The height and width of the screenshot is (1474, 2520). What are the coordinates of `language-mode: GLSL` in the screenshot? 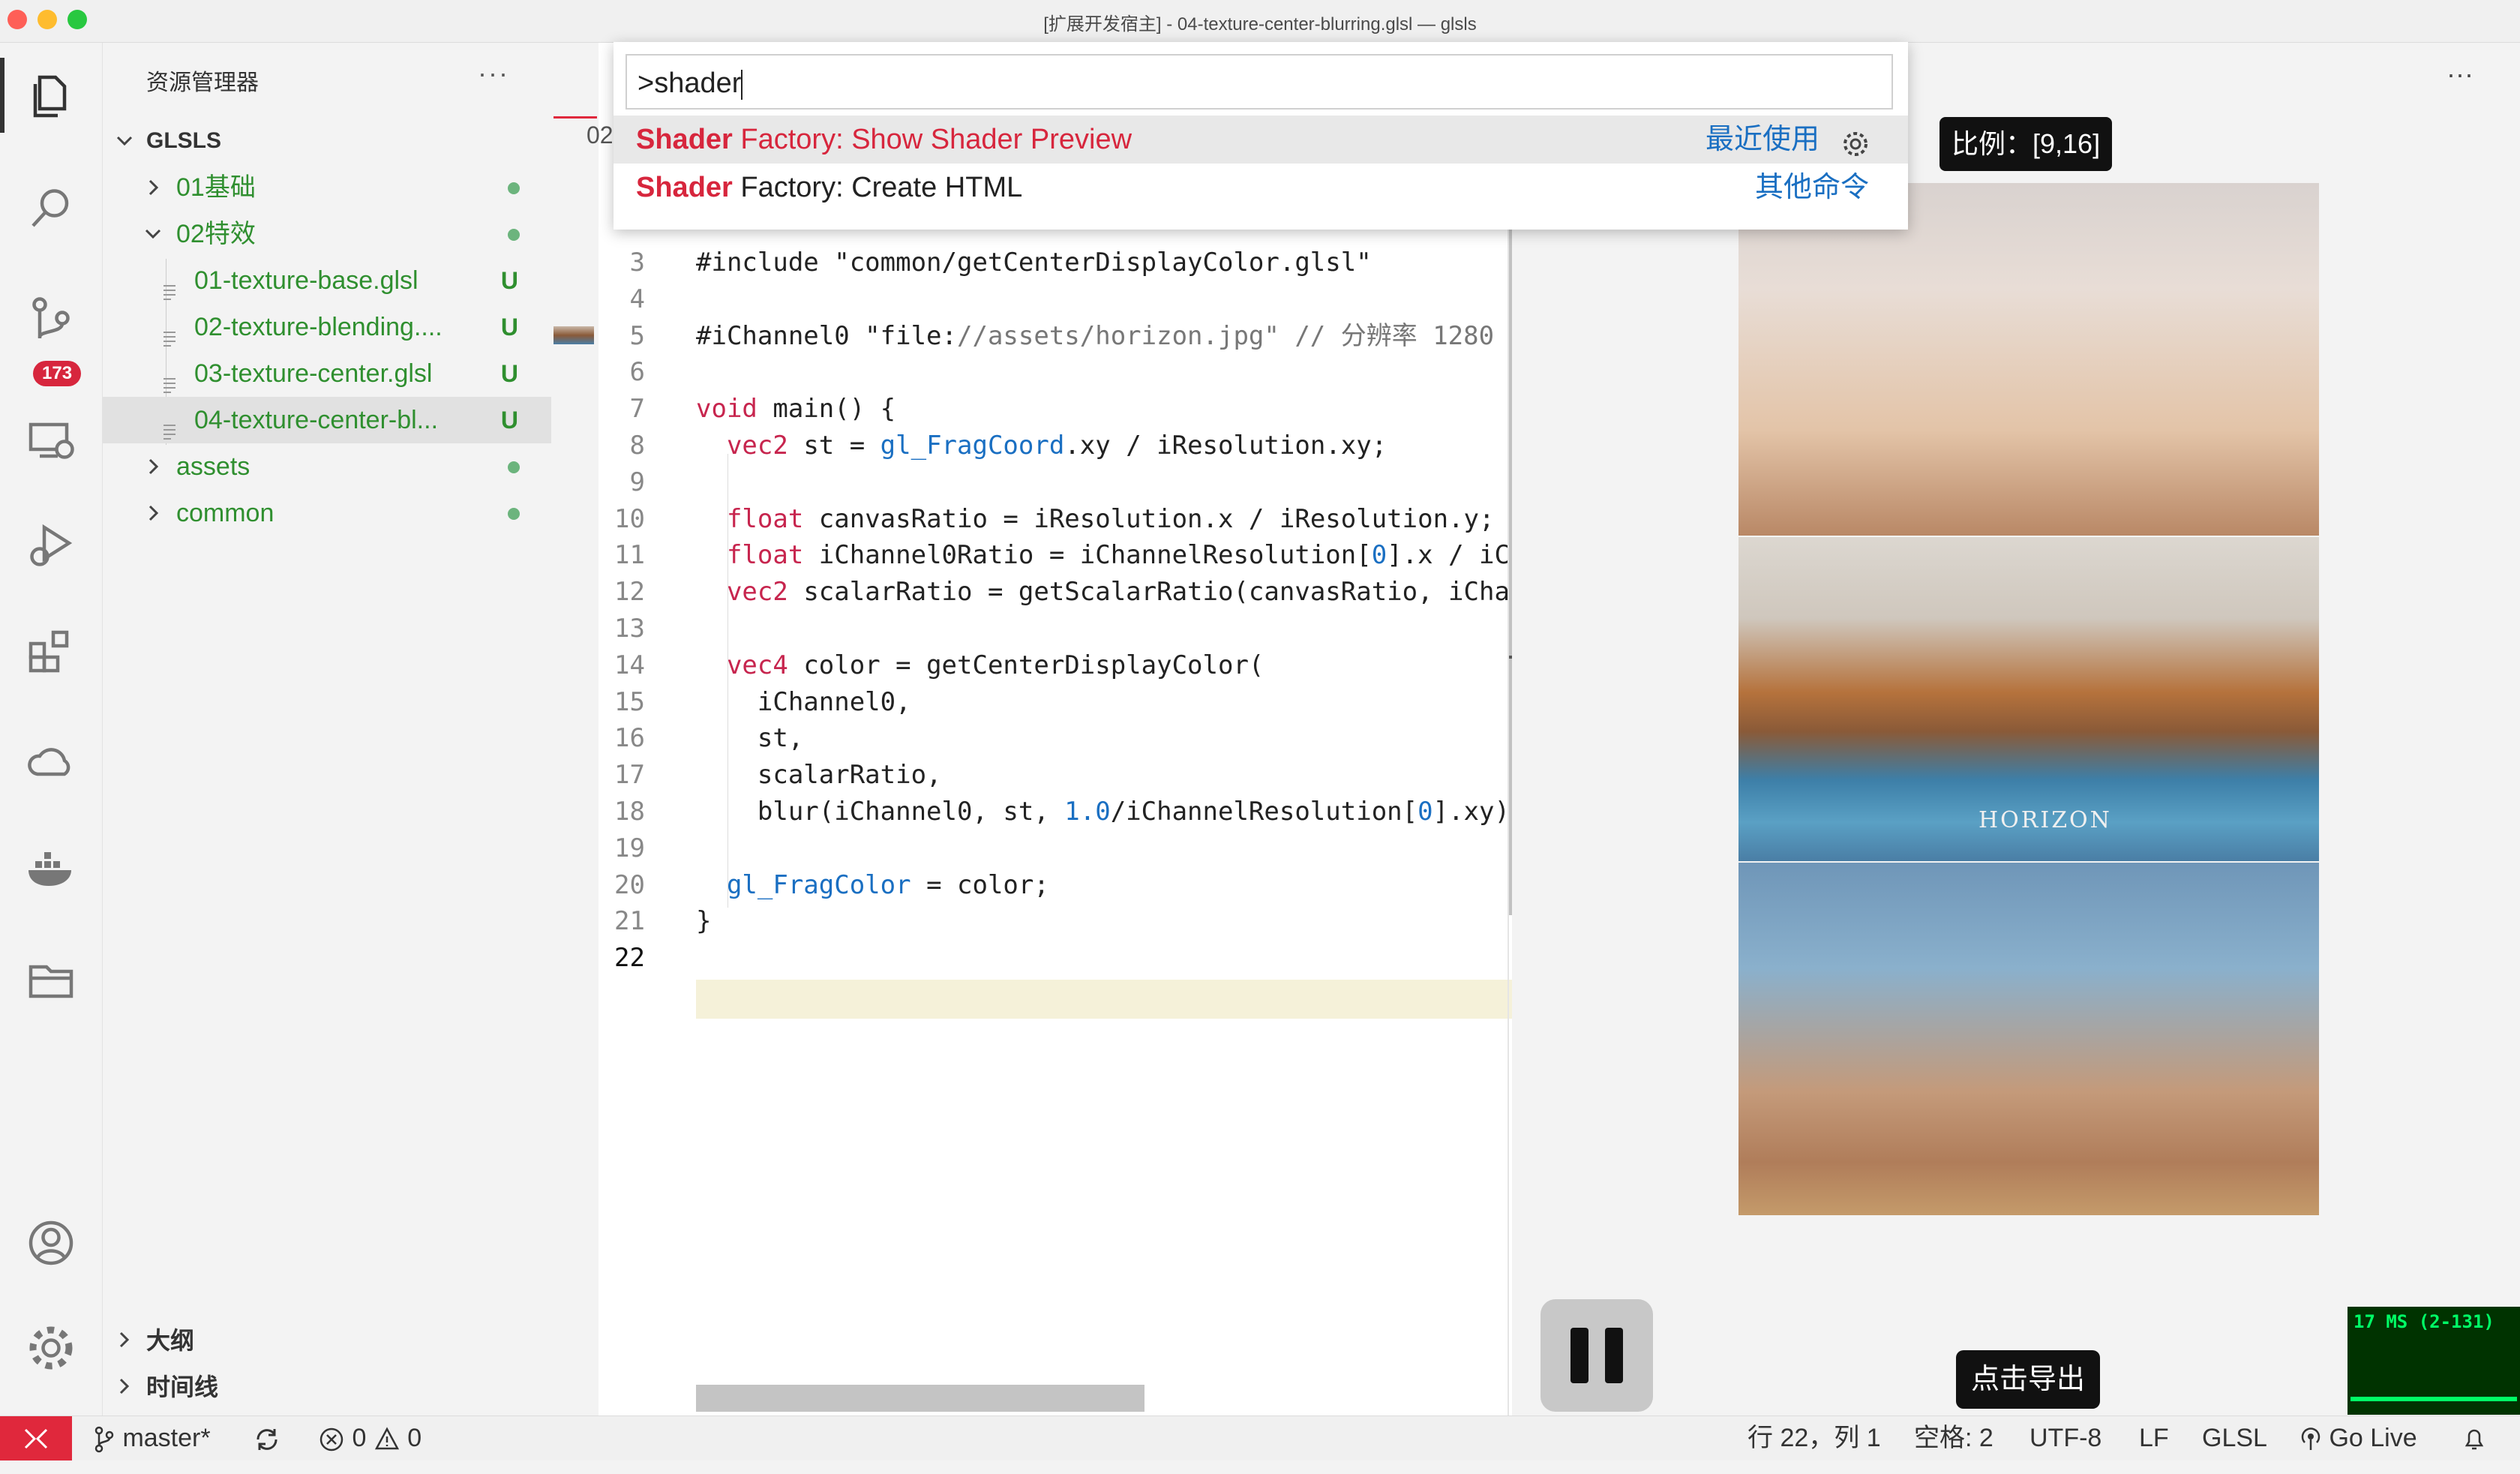 It's located at (2234, 1438).